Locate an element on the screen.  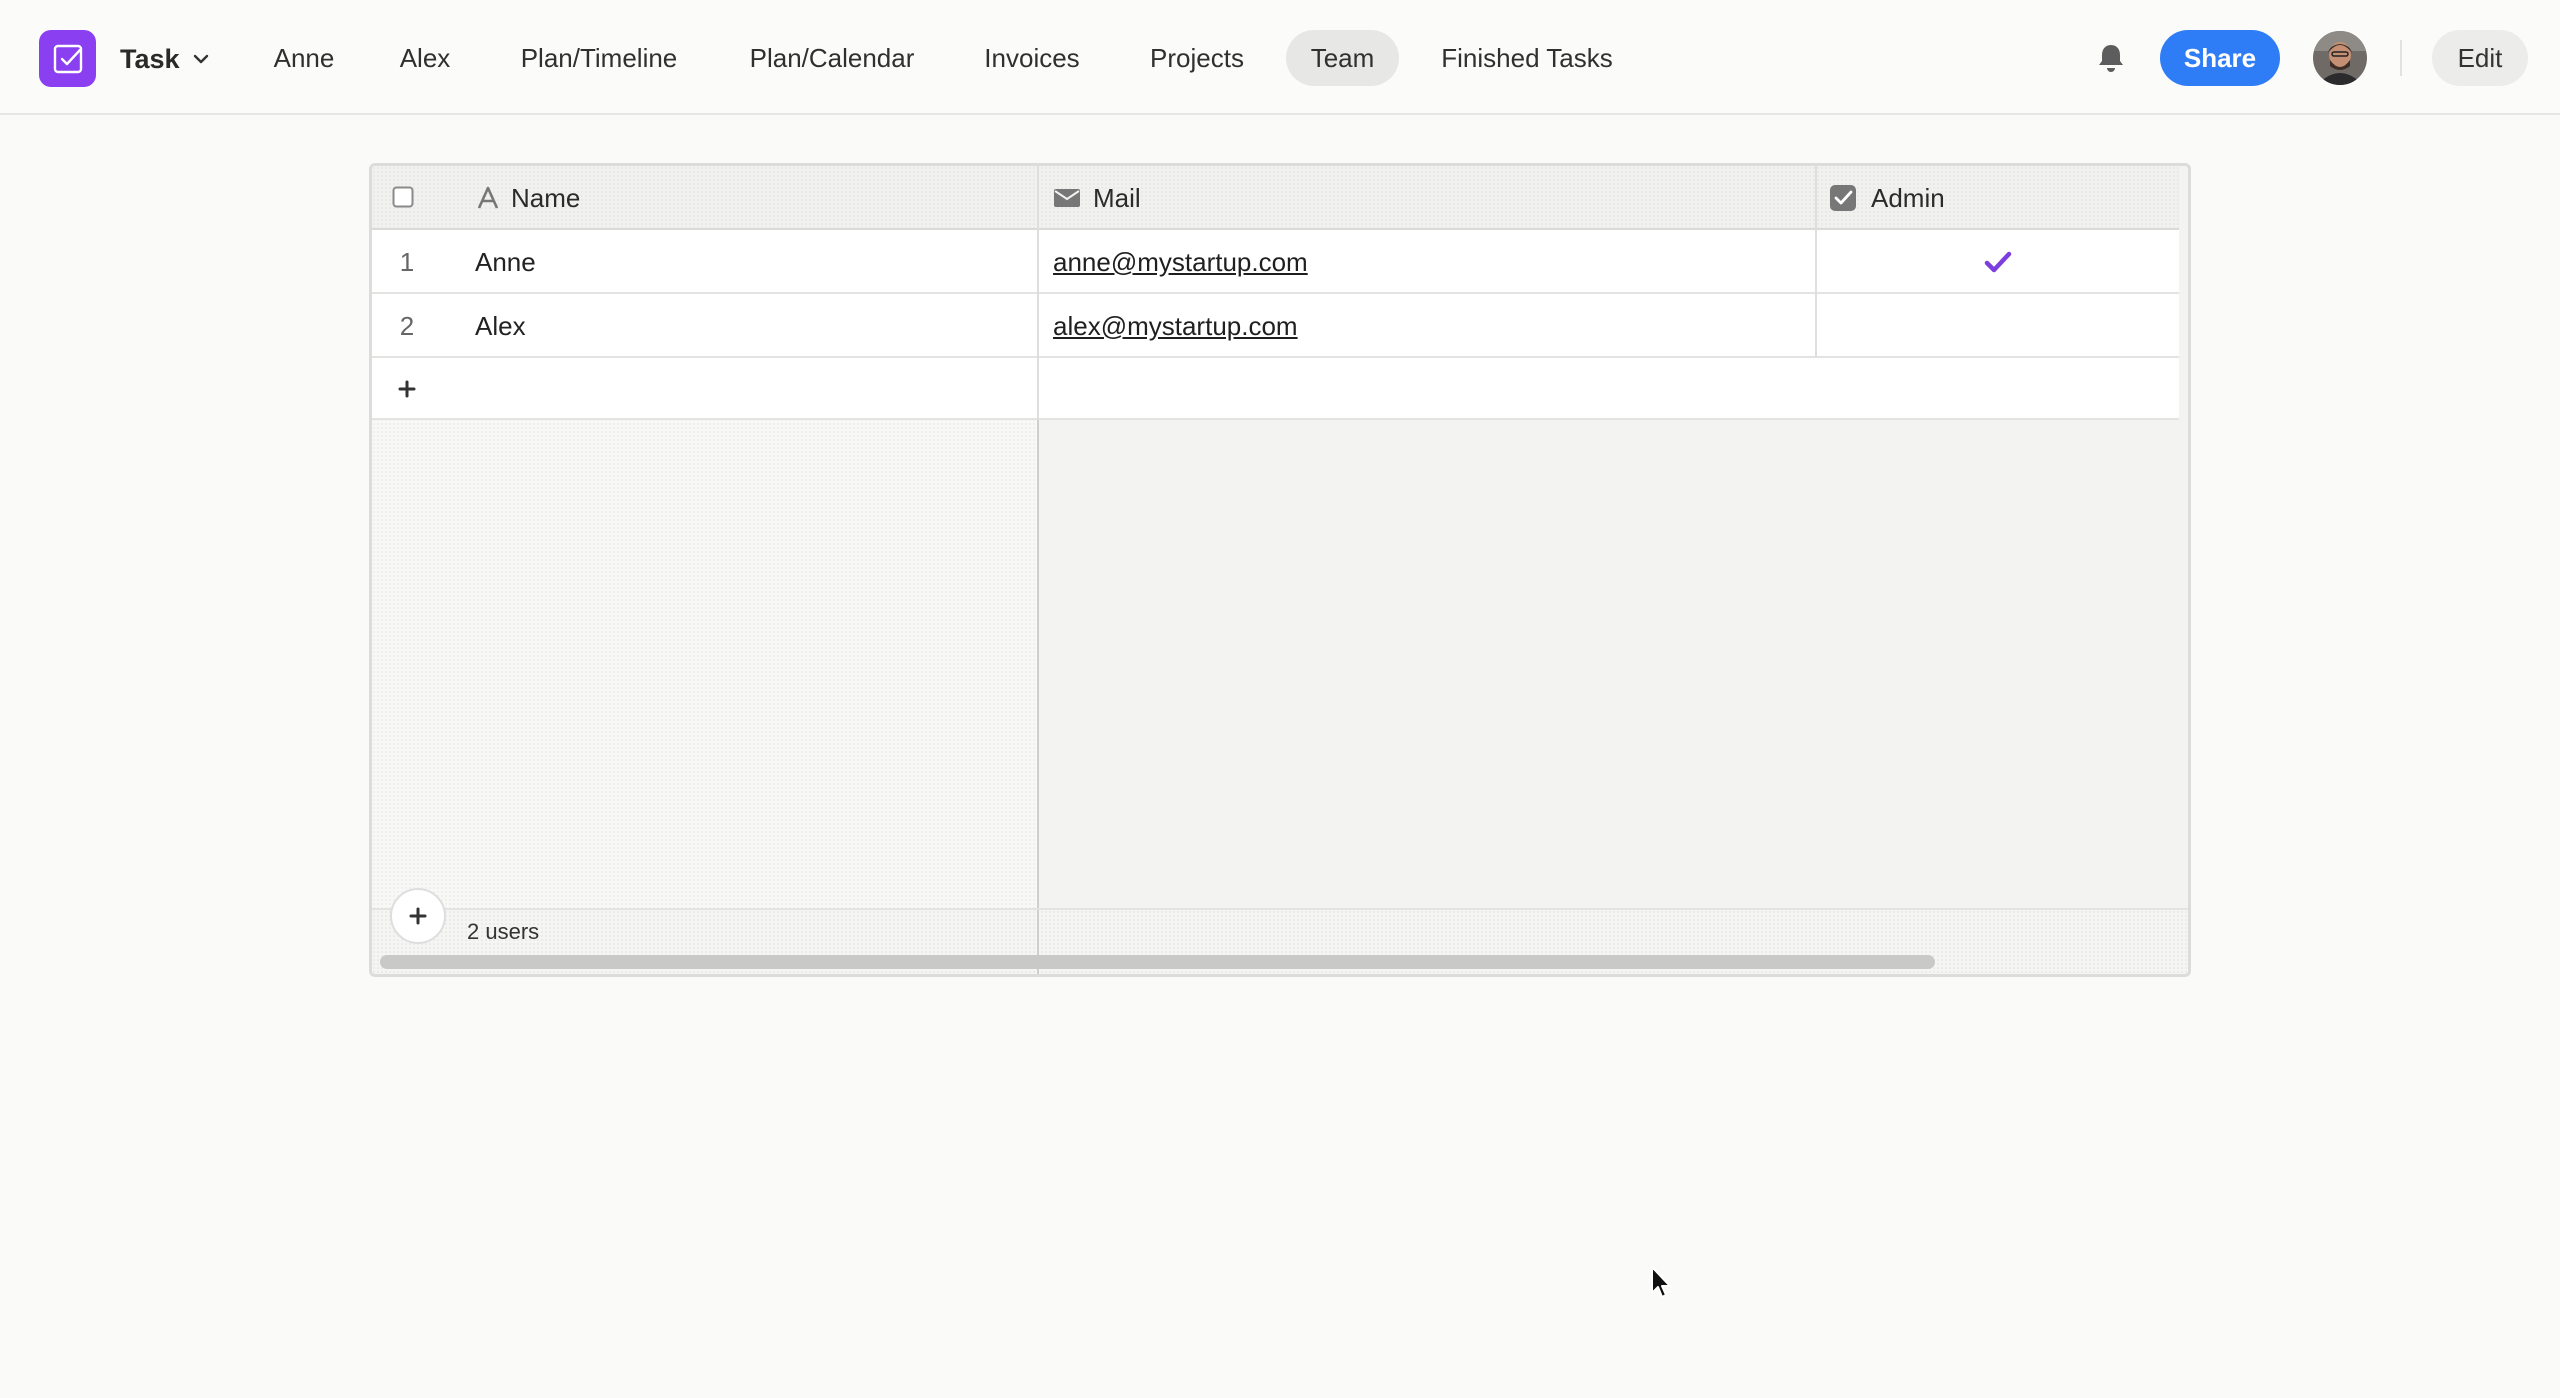
tab-finished-tasks: Finished Tasks is located at coordinates (1527, 58).